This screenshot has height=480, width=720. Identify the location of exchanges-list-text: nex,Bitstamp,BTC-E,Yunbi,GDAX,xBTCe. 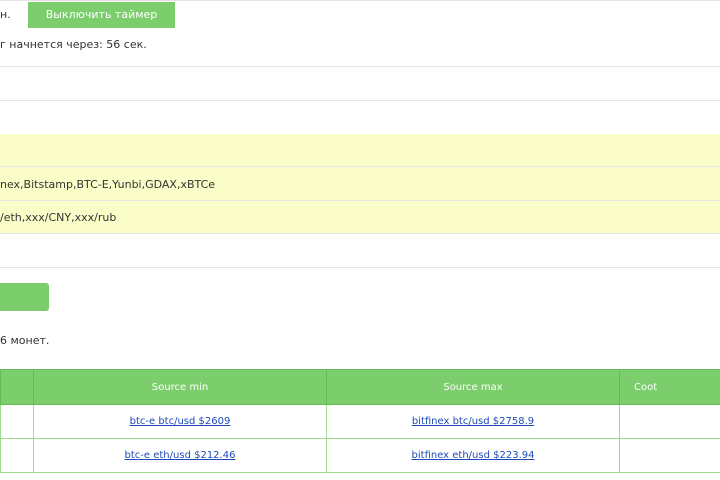
(108, 184).